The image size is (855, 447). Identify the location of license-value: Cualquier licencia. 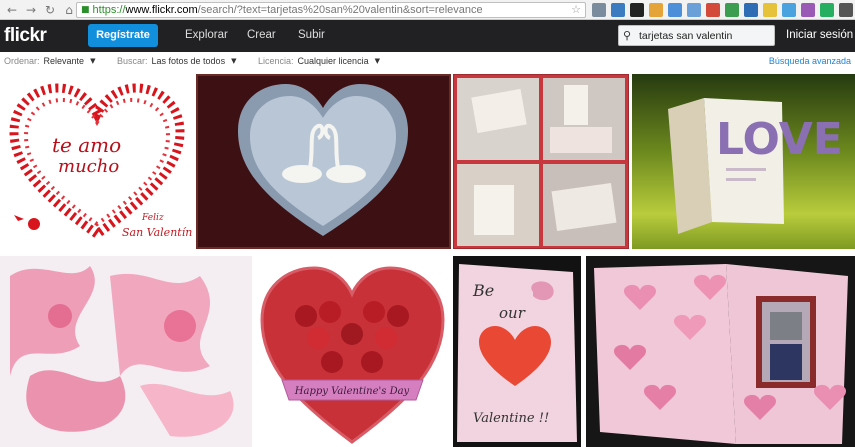
(333, 61).